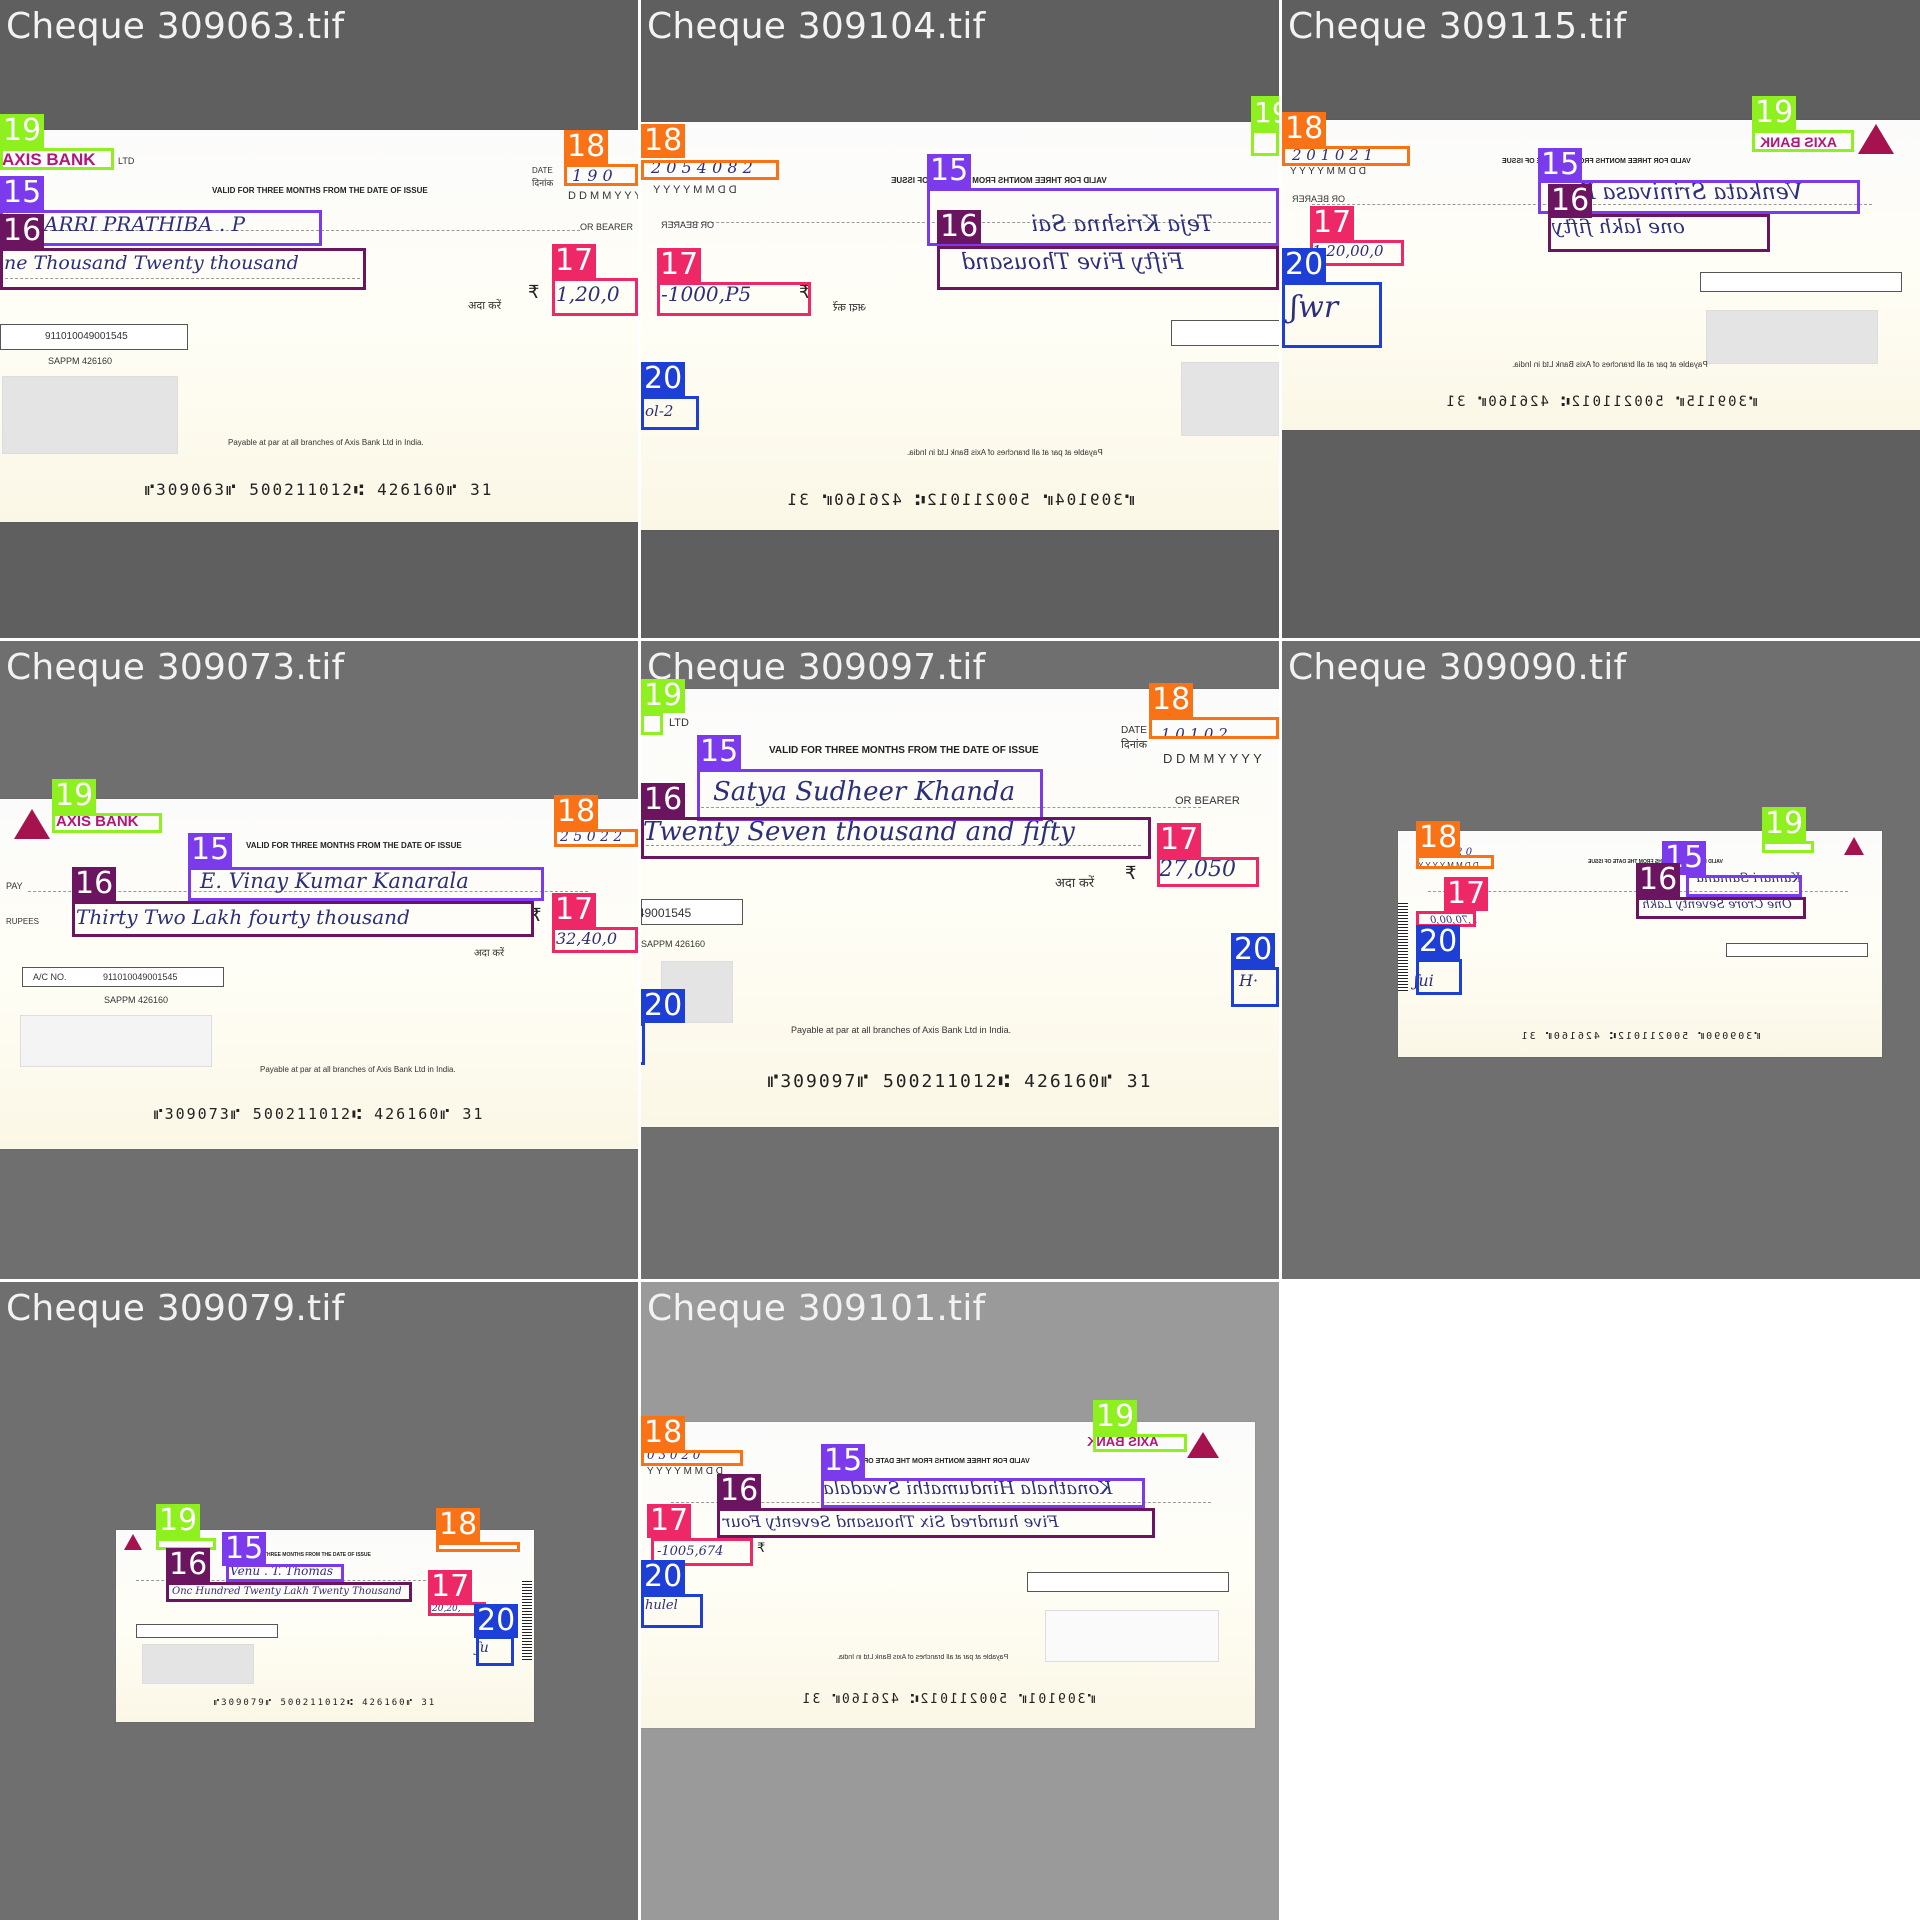 This screenshot has width=1920, height=1920. Describe the element at coordinates (319, 1114) in the screenshot. I see `micr-line: ⑈309073⑈ 500211012⑆ 426160⑈ 31` at that location.